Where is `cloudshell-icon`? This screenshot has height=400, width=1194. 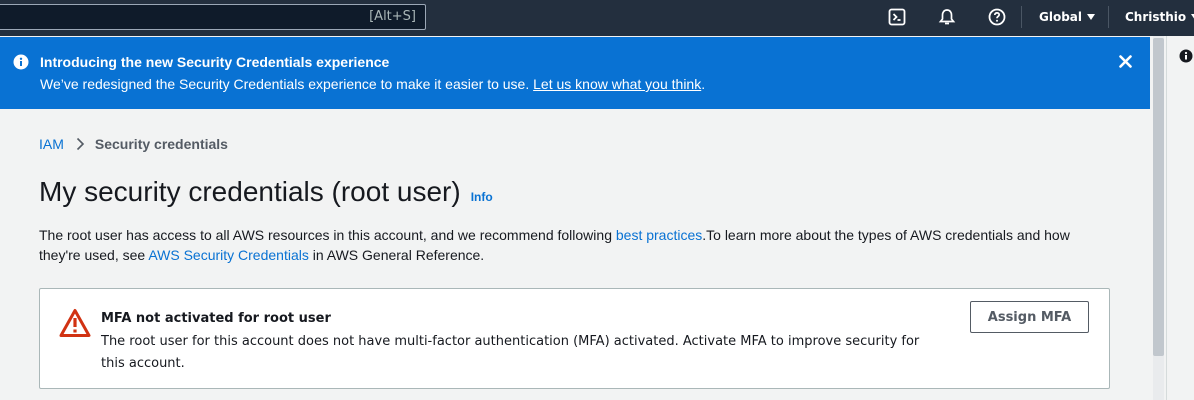 cloudshell-icon is located at coordinates (897, 17).